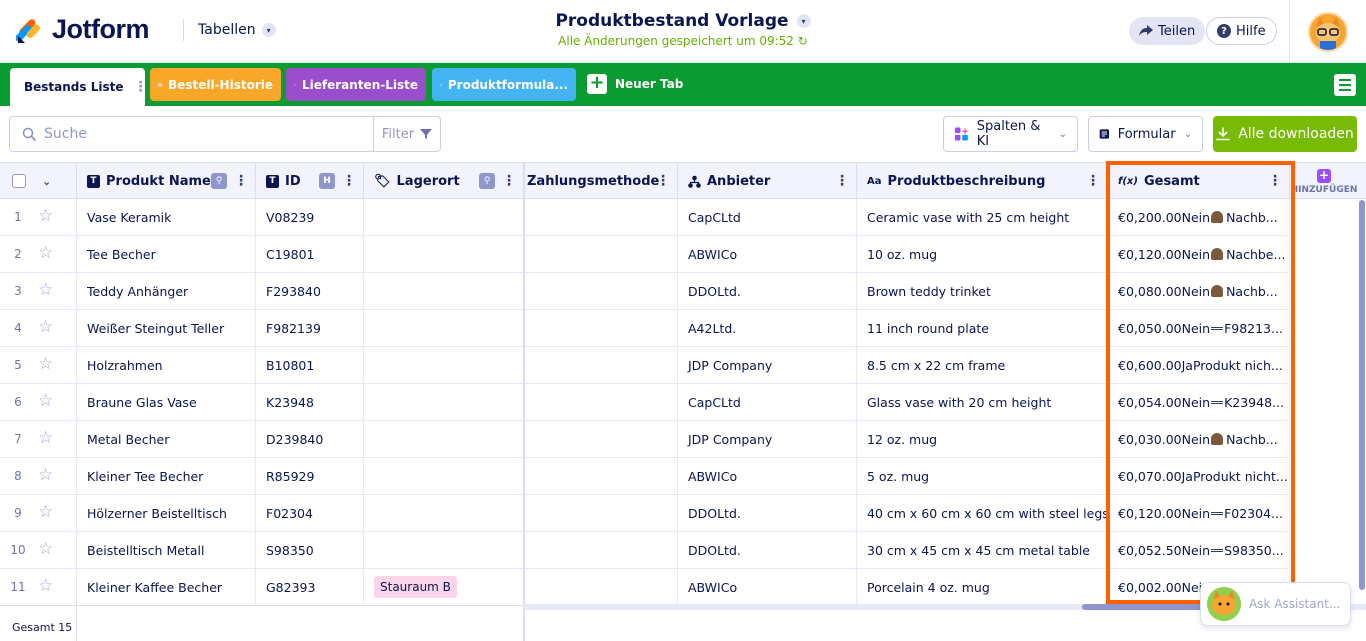 The image size is (1366, 641). What do you see at coordinates (166, 587) in the screenshot?
I see `cell-product-name: Kleiner Kaffee Becher` at bounding box center [166, 587].